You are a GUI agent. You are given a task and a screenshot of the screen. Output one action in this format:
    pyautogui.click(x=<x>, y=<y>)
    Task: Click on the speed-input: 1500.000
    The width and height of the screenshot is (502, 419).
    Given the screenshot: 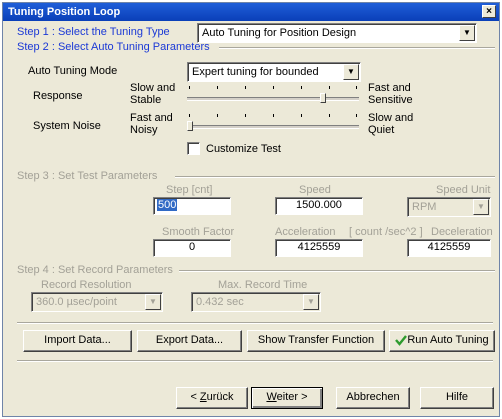 What is the action you would take?
    pyautogui.click(x=319, y=206)
    